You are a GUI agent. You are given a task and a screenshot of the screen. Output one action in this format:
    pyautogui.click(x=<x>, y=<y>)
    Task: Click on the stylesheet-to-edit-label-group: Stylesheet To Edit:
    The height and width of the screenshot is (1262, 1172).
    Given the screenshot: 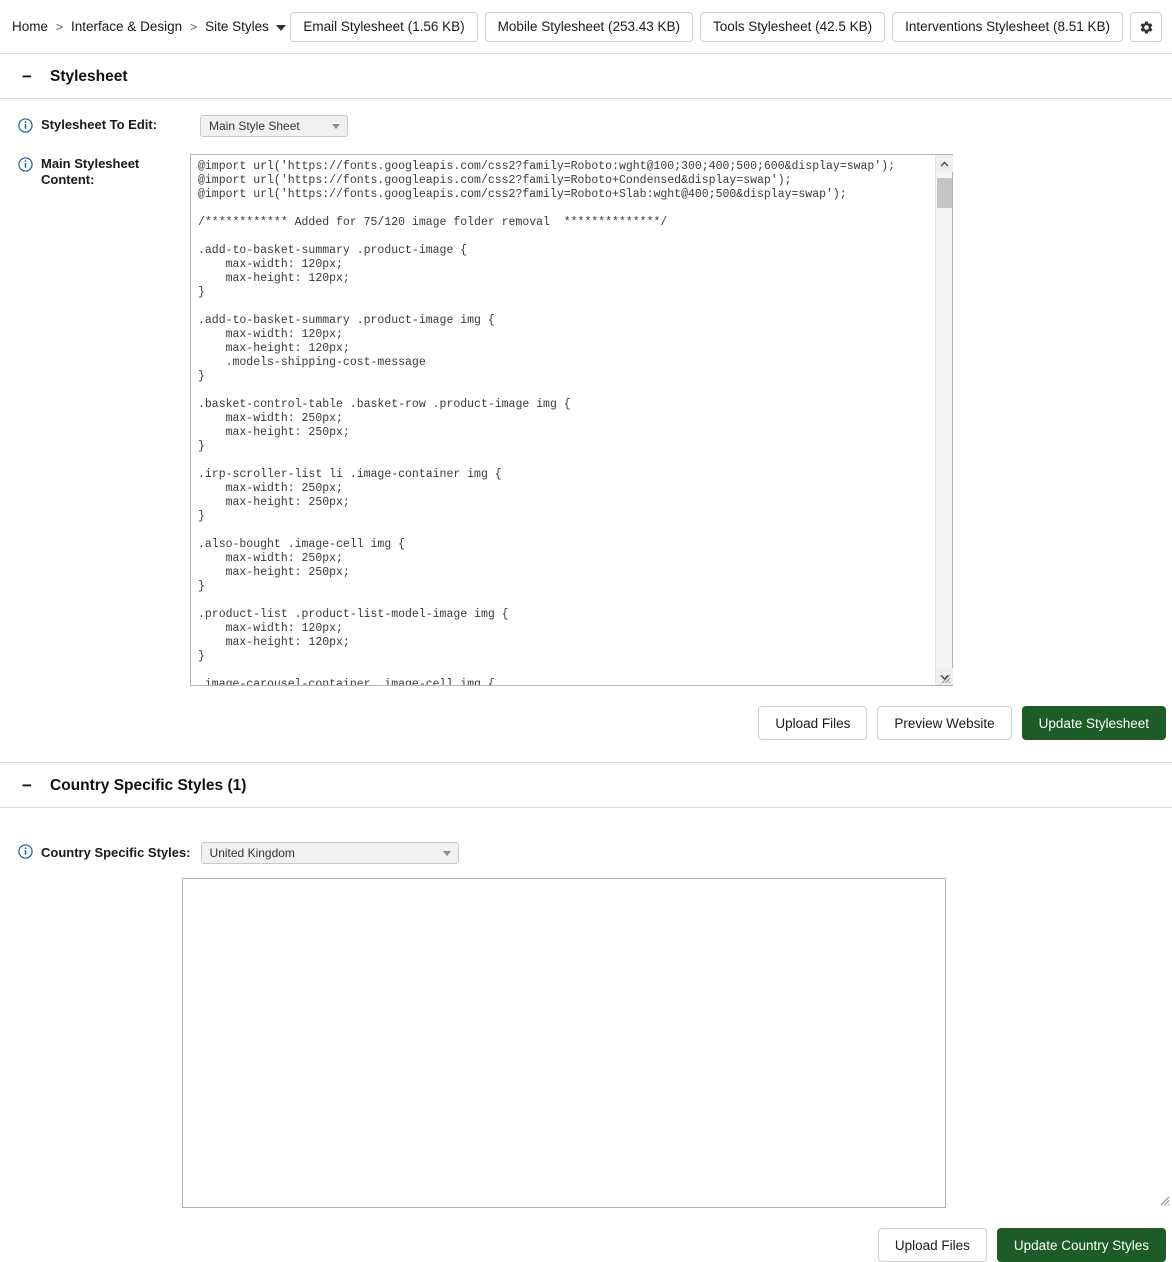 What is the action you would take?
    pyautogui.click(x=104, y=126)
    